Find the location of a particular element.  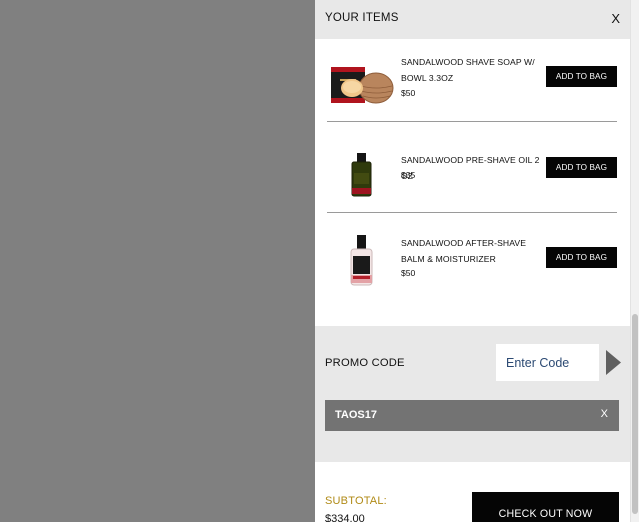

scrollbar-thumb is located at coordinates (635, 414).